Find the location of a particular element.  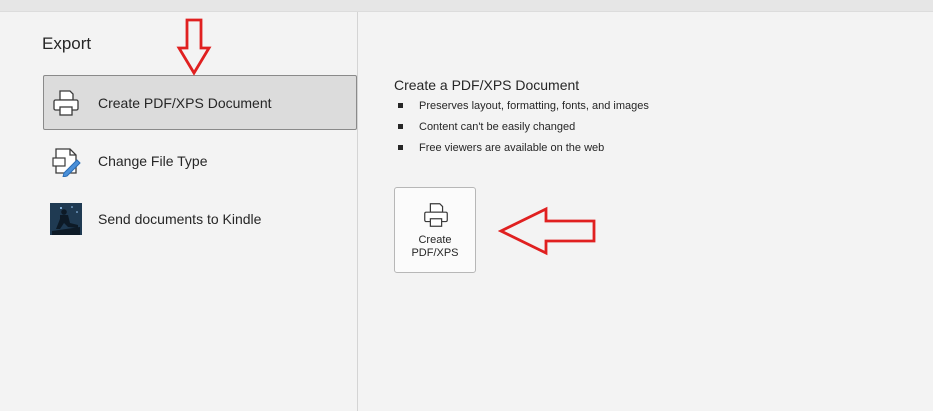

option-label: Change File Type is located at coordinates (153, 160).